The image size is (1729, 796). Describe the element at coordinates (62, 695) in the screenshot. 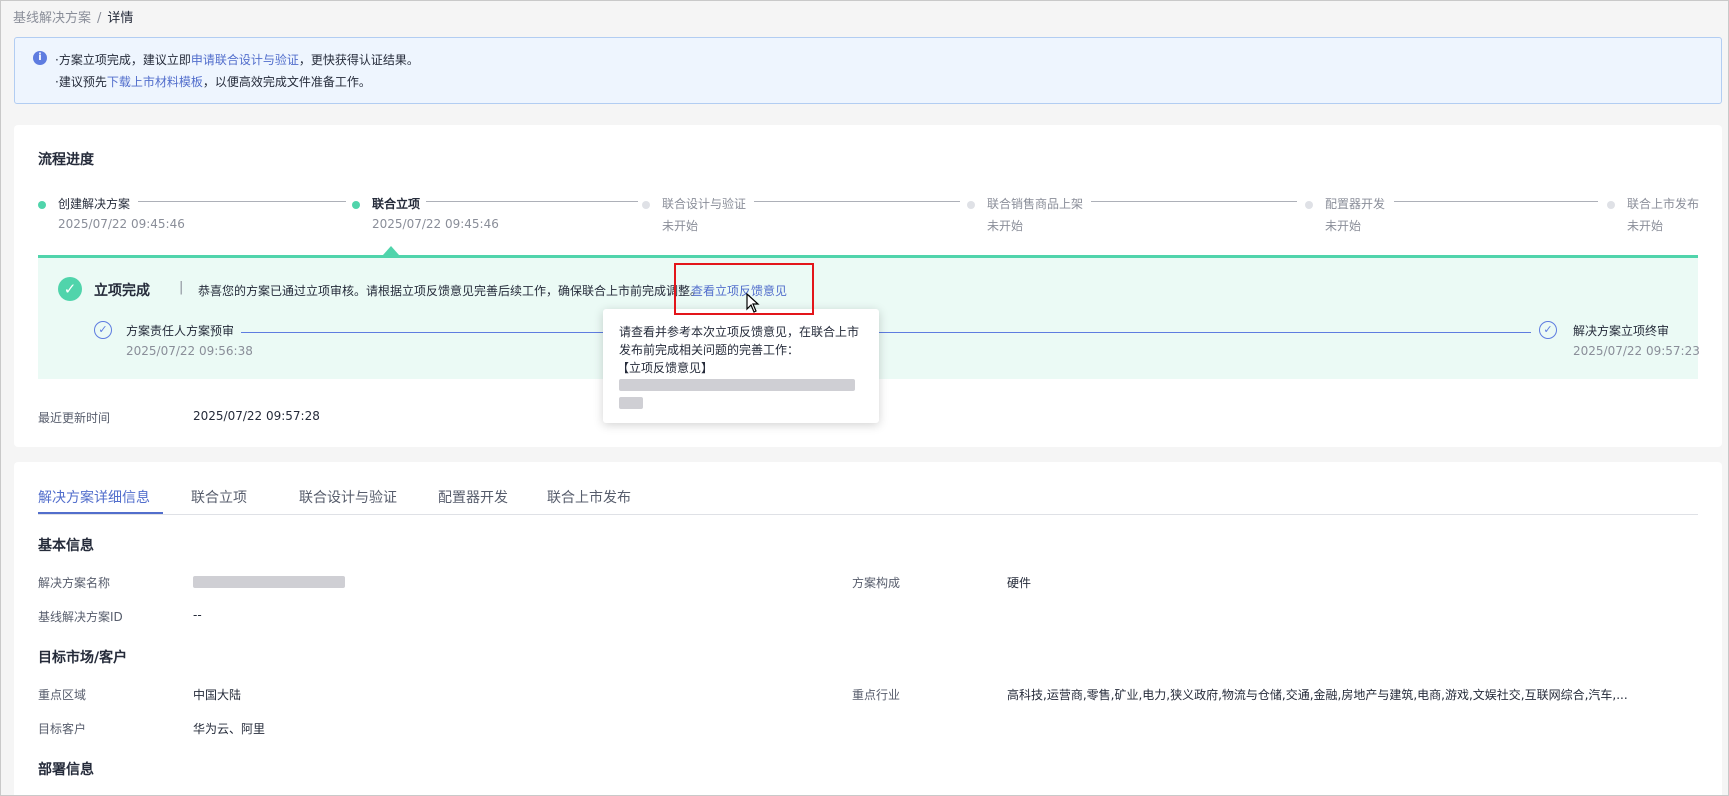

I see `key-region-label: 重点区域` at that location.